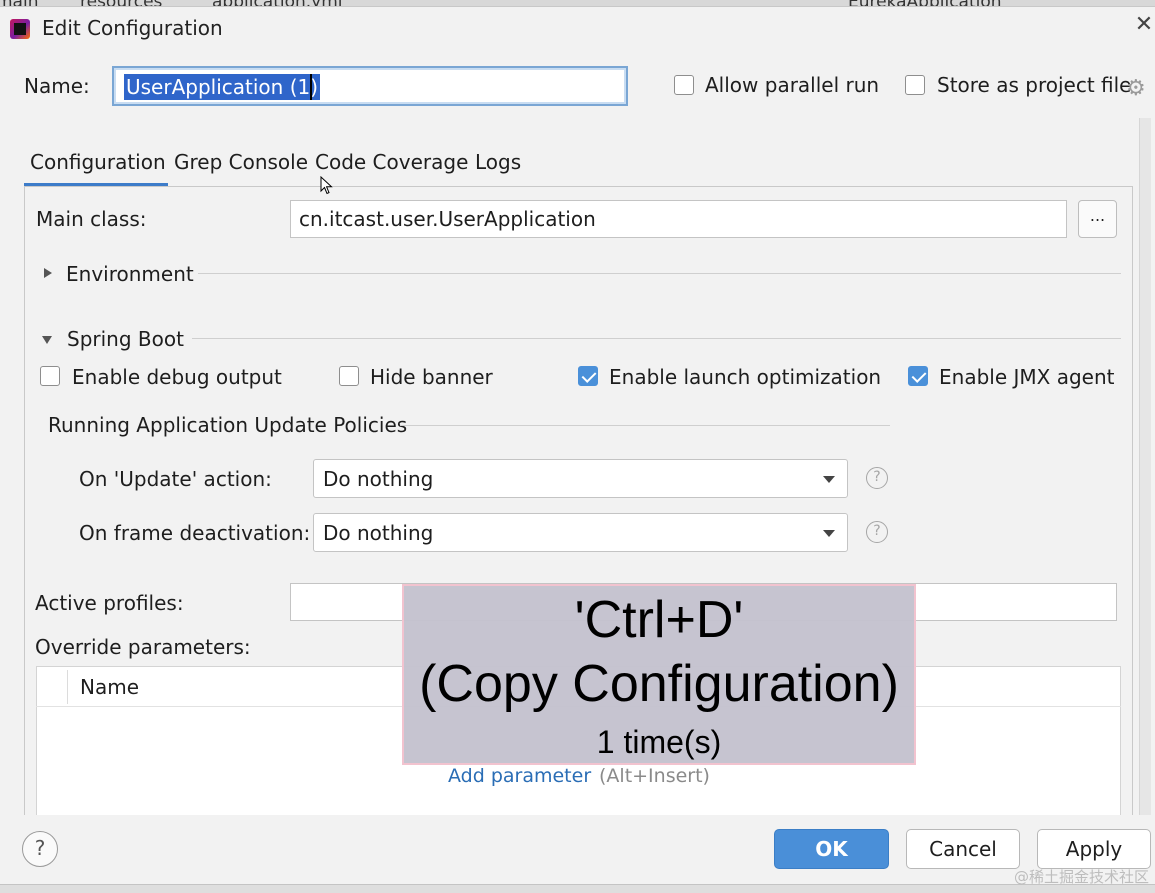 The image size is (1155, 893). Describe the element at coordinates (792, 85) in the screenshot. I see `allow-parallel-run-label: Allow parallel run` at that location.